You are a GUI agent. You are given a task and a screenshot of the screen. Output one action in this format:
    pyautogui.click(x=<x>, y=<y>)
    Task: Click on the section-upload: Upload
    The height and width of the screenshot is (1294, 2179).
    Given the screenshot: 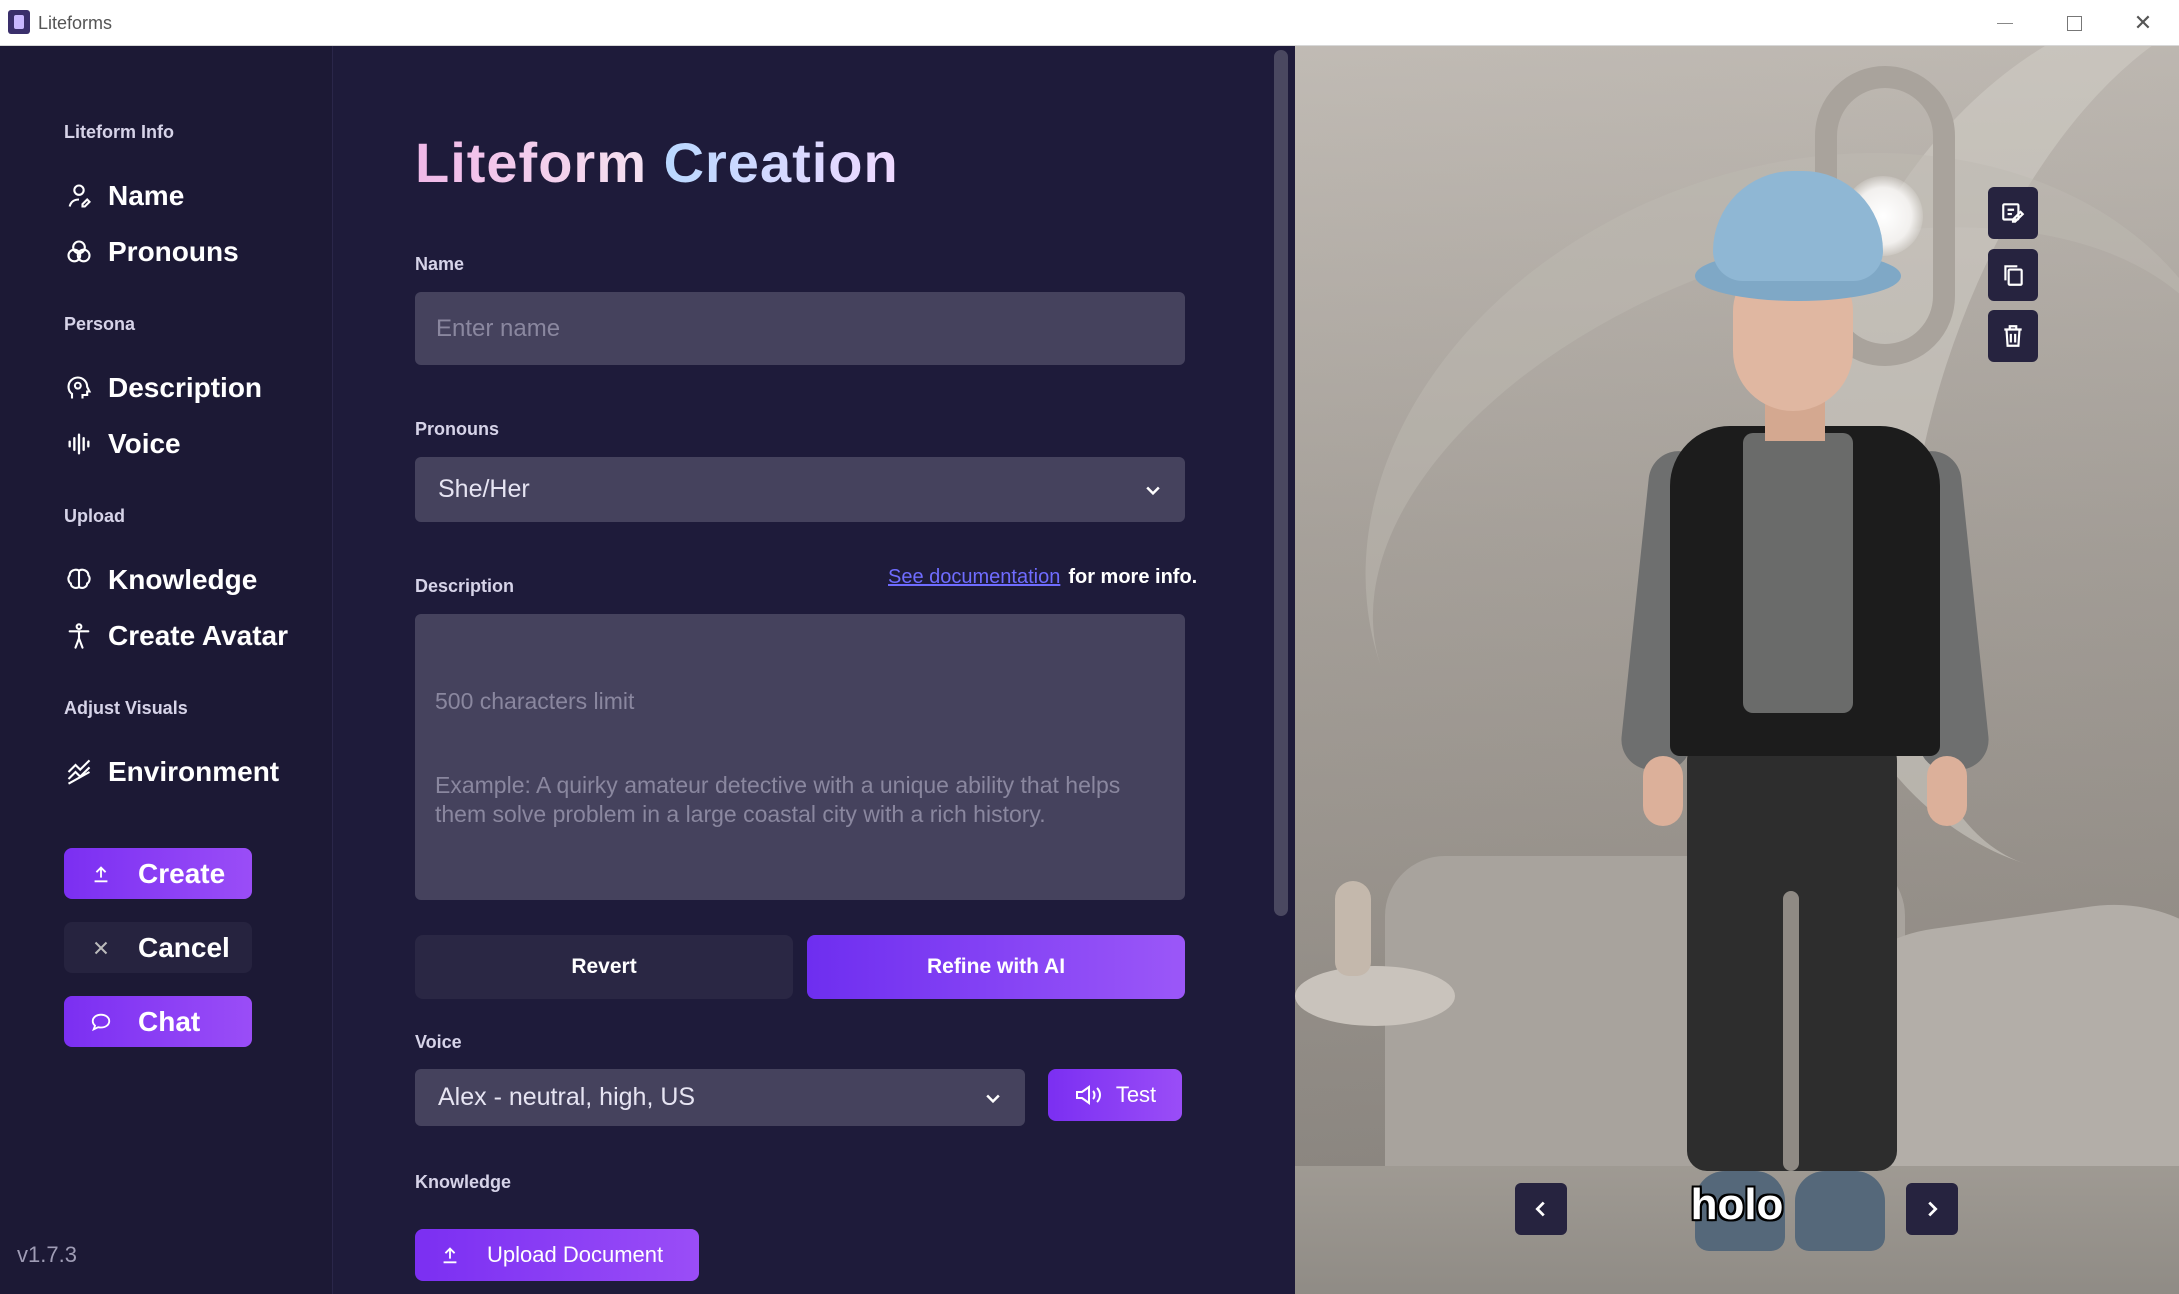 What is the action you would take?
    pyautogui.click(x=94, y=516)
    